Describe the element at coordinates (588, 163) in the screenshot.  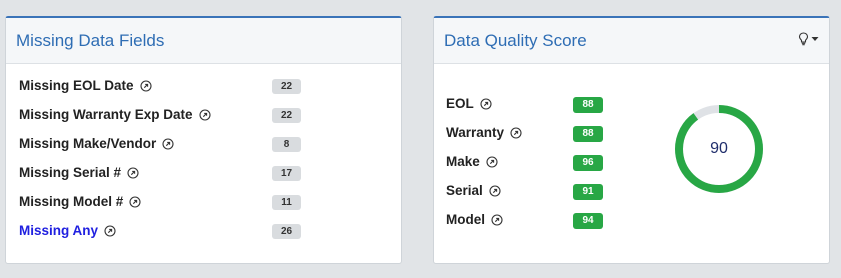
I see `score-badge: 96` at that location.